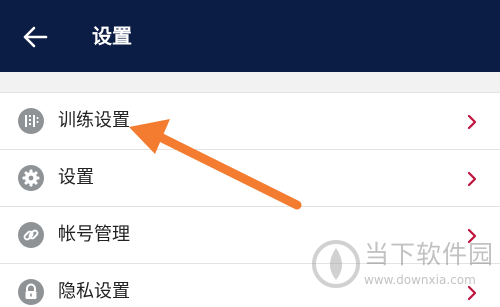  What do you see at coordinates (94, 234) in the screenshot?
I see `settings-item-label: 帐号管理` at bounding box center [94, 234].